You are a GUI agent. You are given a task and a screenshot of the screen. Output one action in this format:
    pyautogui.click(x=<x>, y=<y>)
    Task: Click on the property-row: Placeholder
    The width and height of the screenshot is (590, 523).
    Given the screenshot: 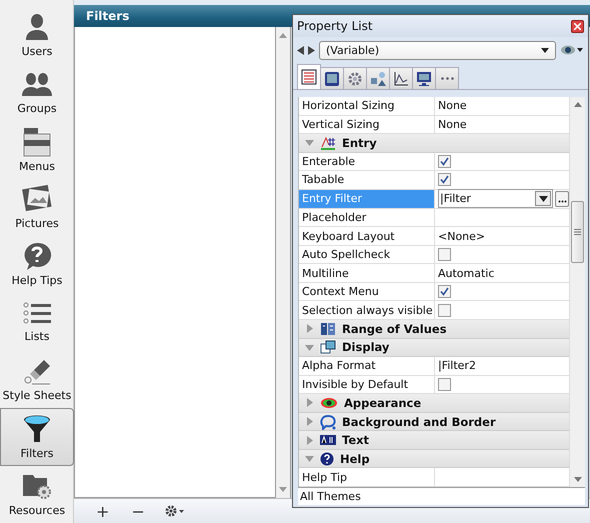 What is the action you would take?
    pyautogui.click(x=434, y=218)
    